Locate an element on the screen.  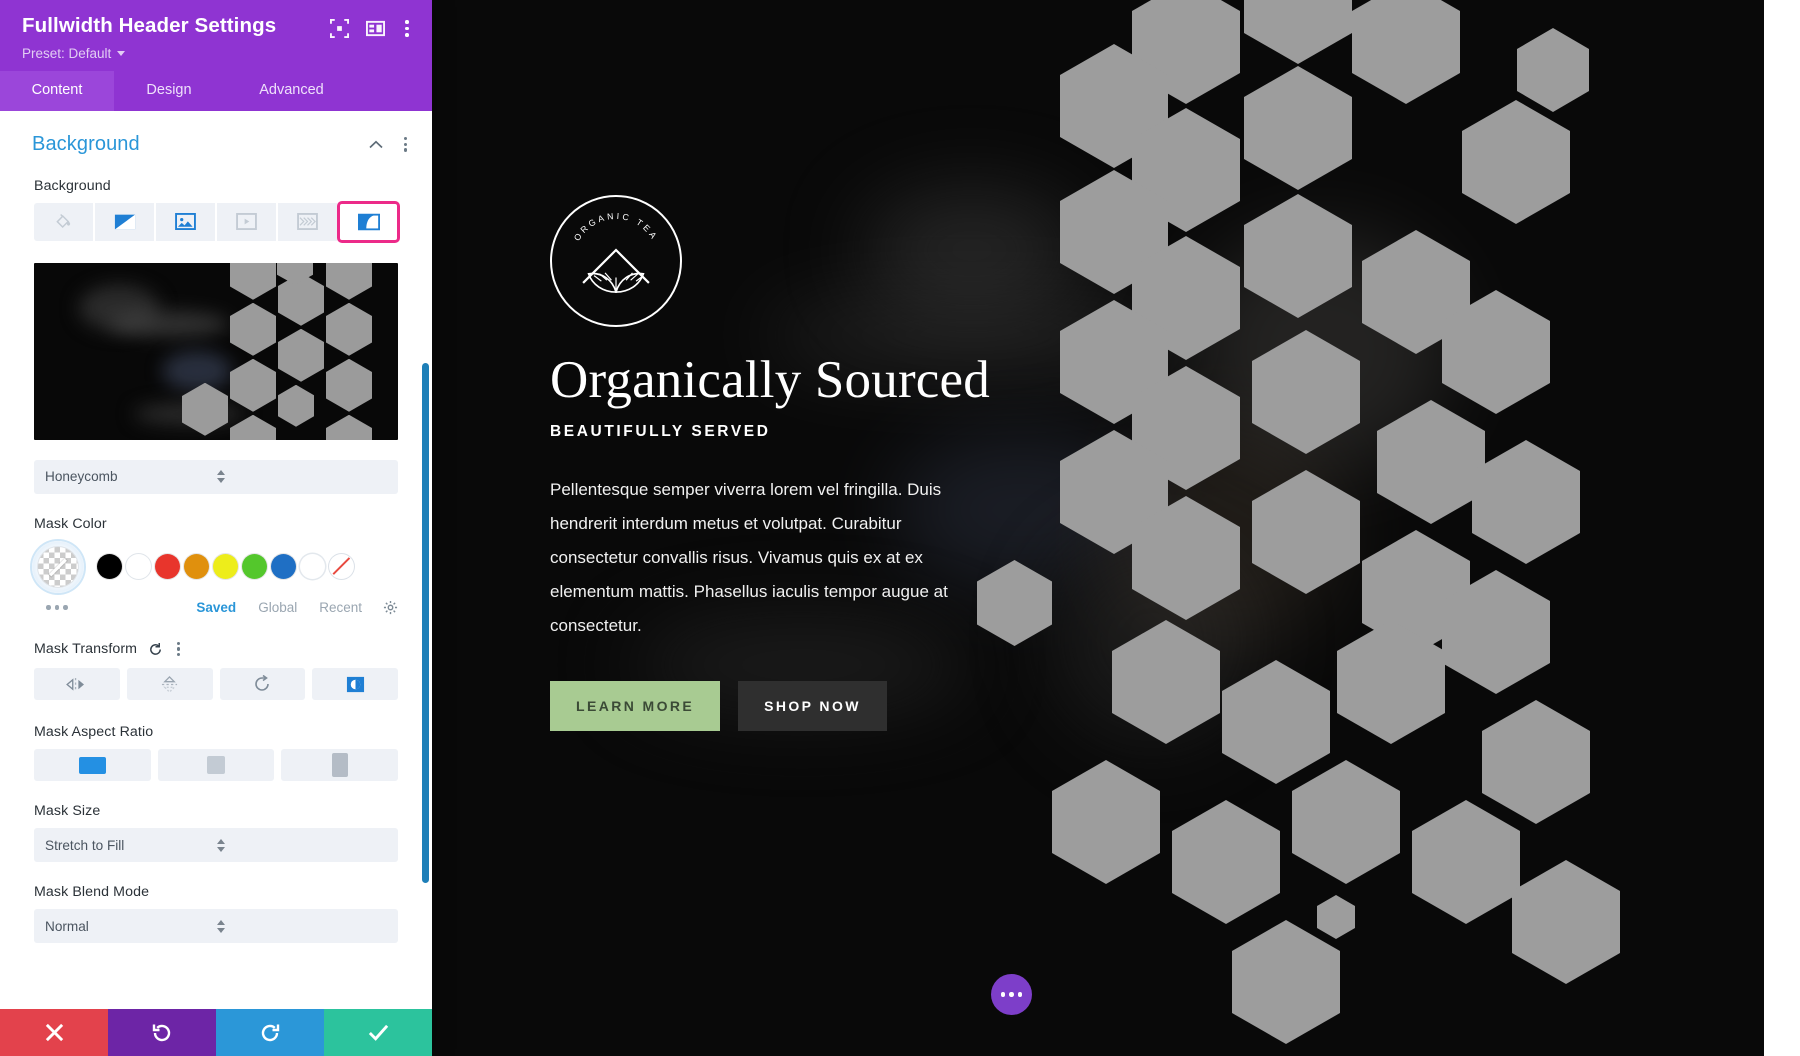
save-button is located at coordinates (378, 1032).